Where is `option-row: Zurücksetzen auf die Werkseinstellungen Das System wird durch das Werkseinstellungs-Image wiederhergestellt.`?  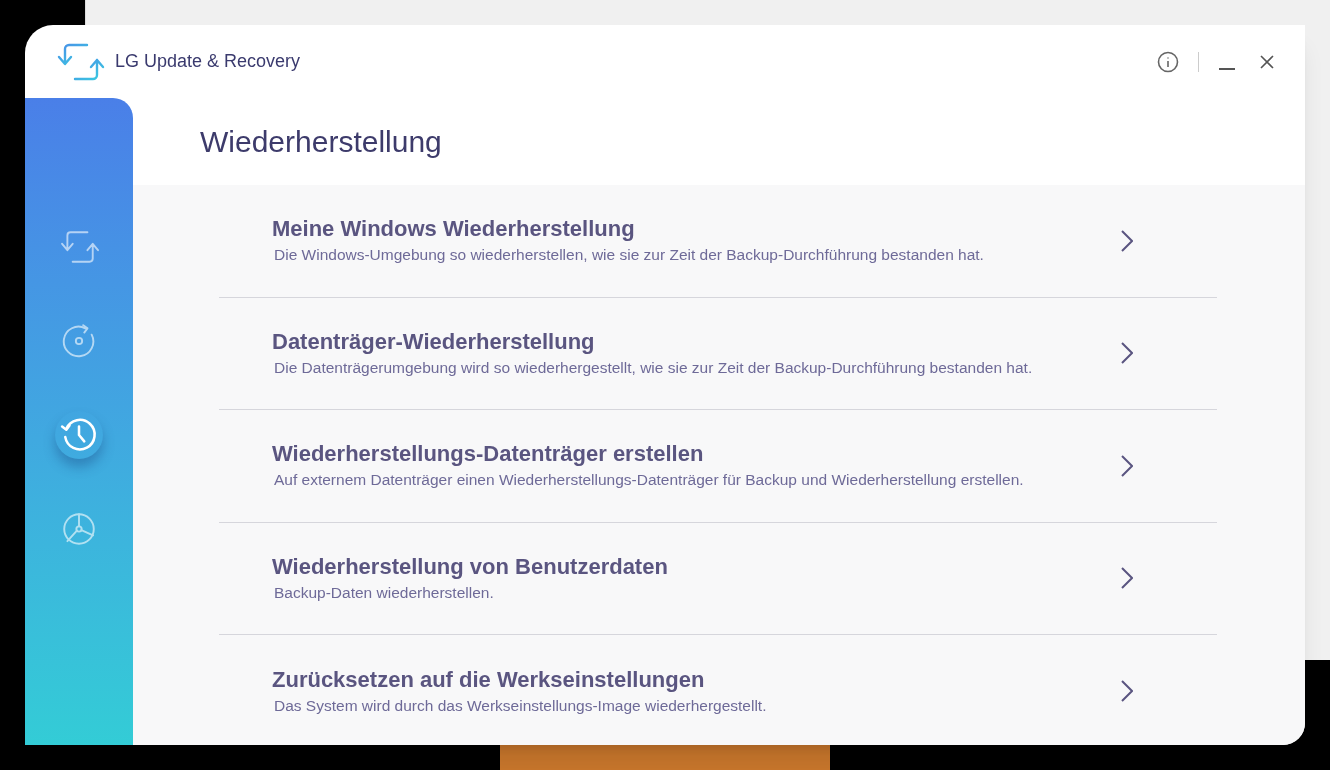
option-row: Zurücksetzen auf die Werkseinstellungen Das System wird durch das Werkseinstellungs-Image wiederhergestellt. is located at coordinates (718, 690).